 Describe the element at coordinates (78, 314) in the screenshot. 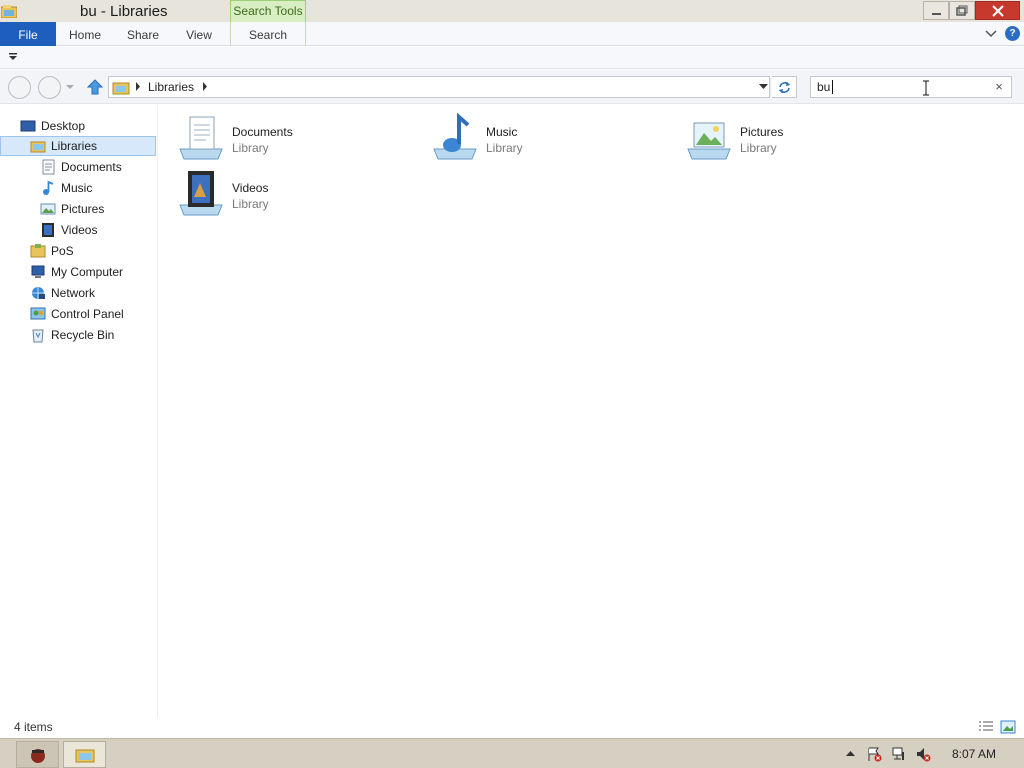

I see `sidebar-item-control-panel: Control Panel` at that location.